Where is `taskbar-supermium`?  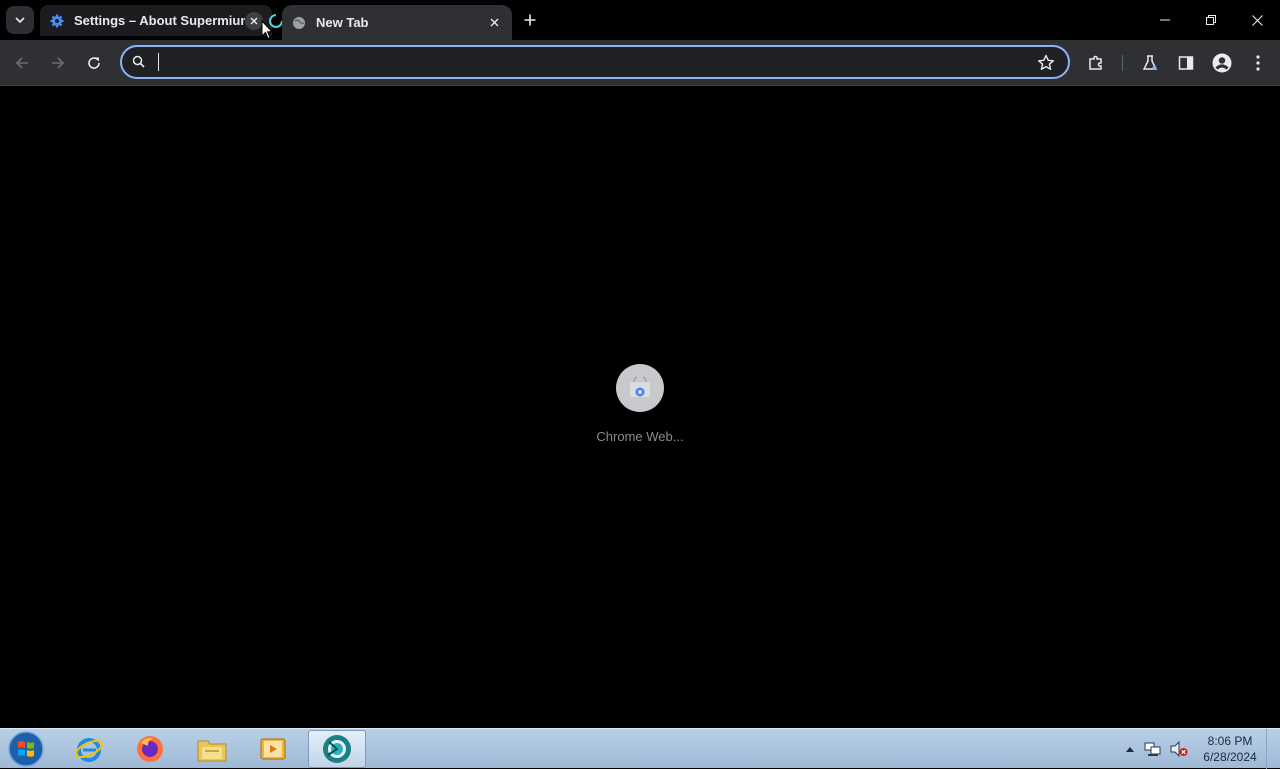 taskbar-supermium is located at coordinates (337, 749).